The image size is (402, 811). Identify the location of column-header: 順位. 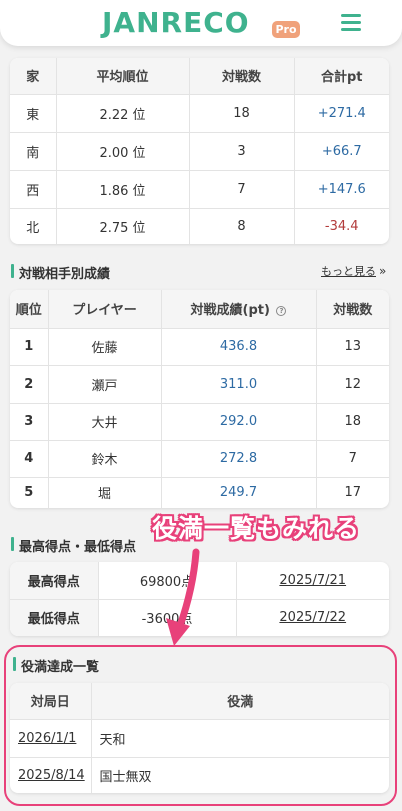
(29, 309).